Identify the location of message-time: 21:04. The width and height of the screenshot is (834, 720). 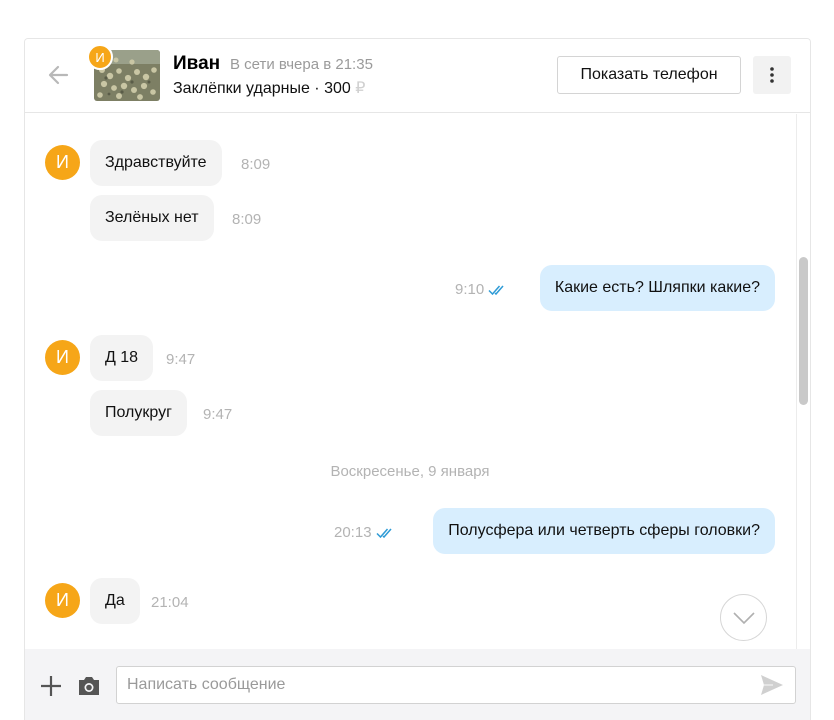
(170, 602).